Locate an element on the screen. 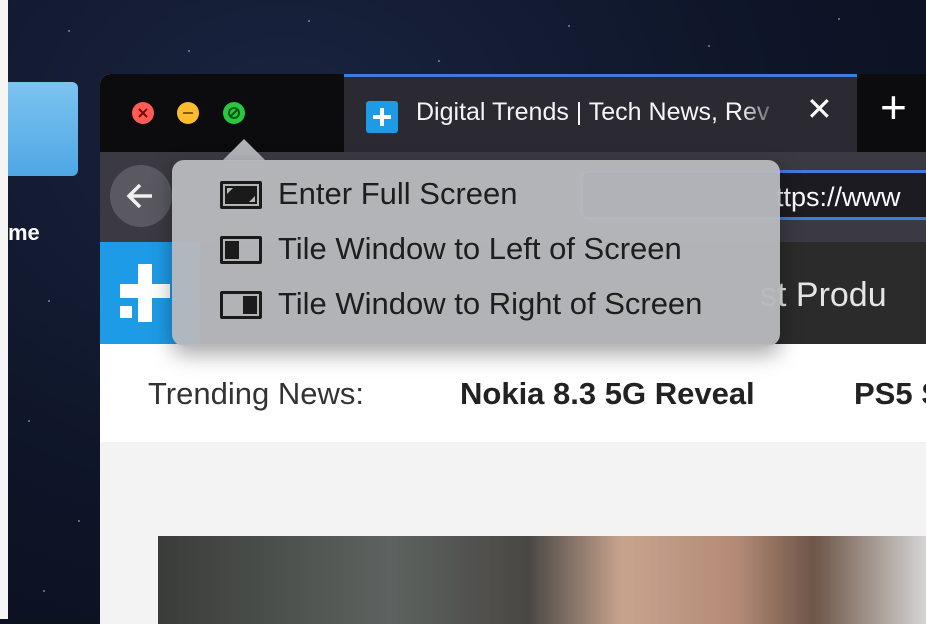 Image resolution: width=926 pixels, height=624 pixels. browser-tab: Digital Trends | Tech News, Rev ✕ is located at coordinates (600, 113).